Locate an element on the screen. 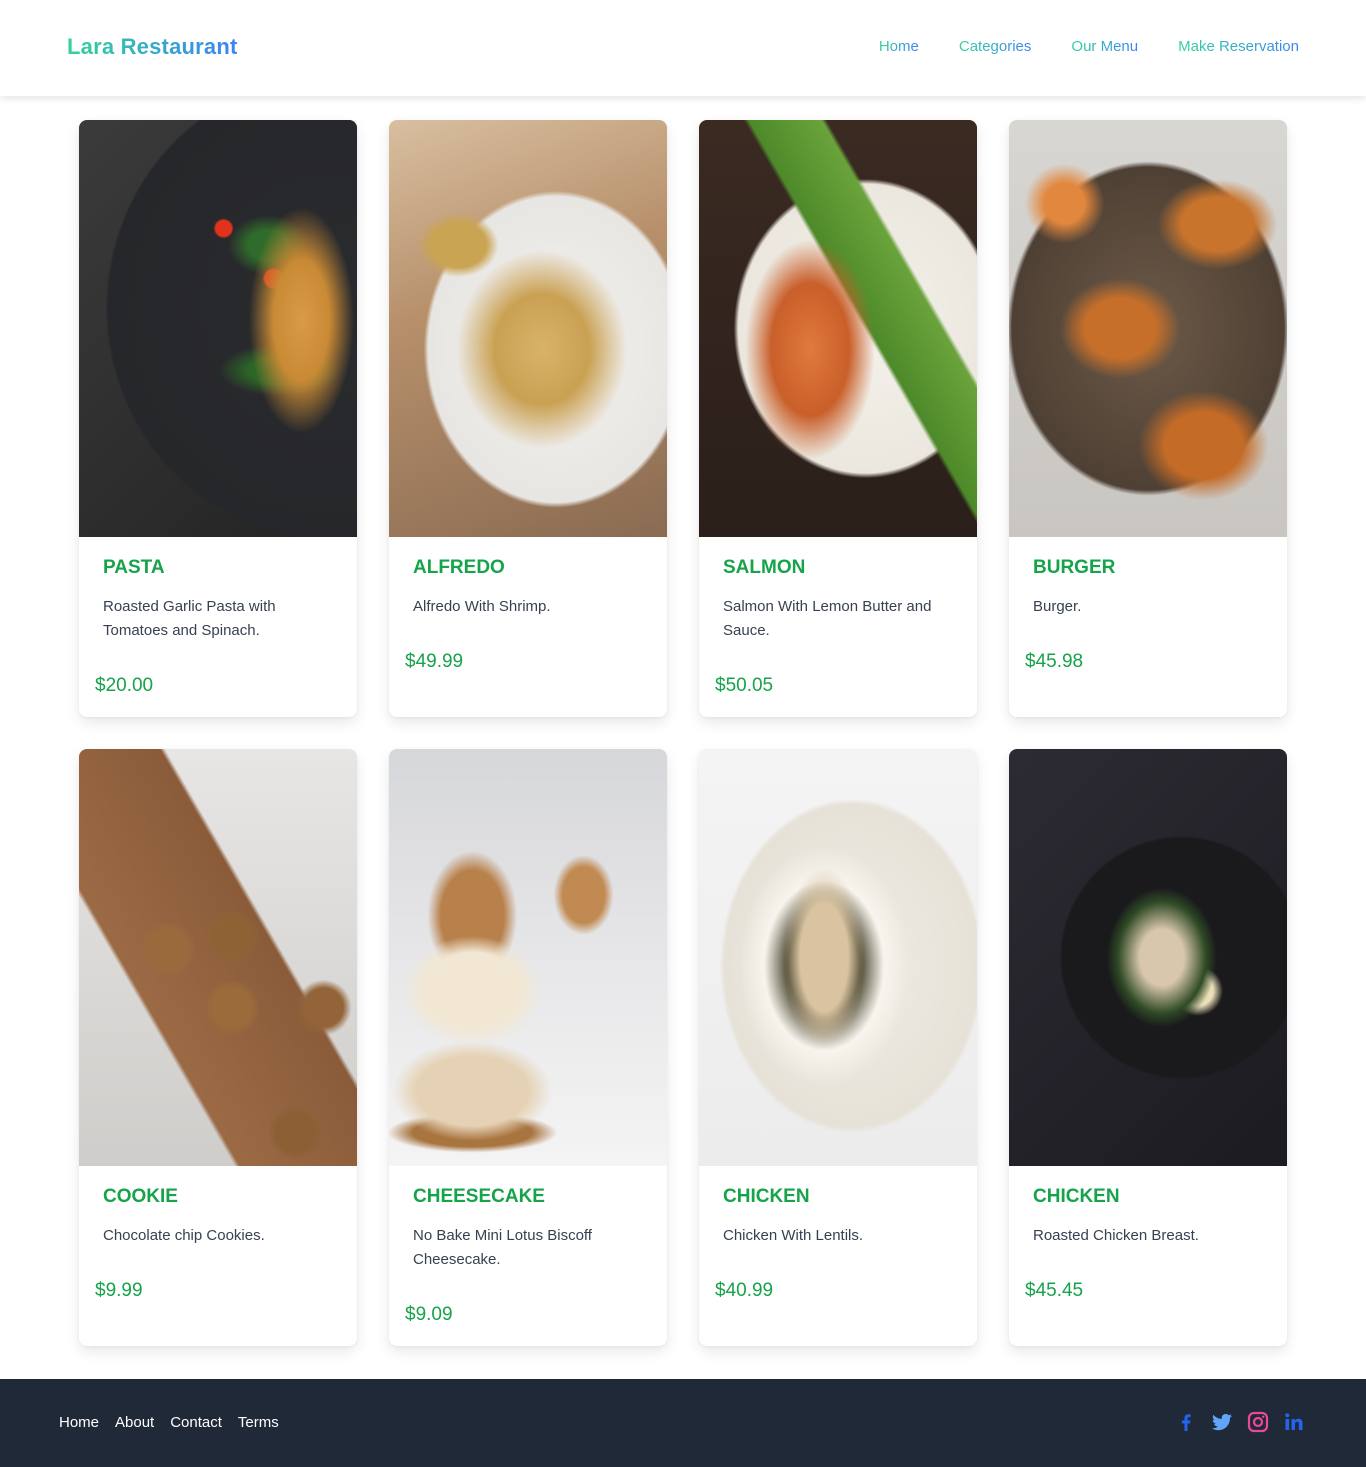 This screenshot has height=1467, width=1366. menu-card: ALFREDO Alfredo With Shrimp. $49.99 is located at coordinates (528, 418).